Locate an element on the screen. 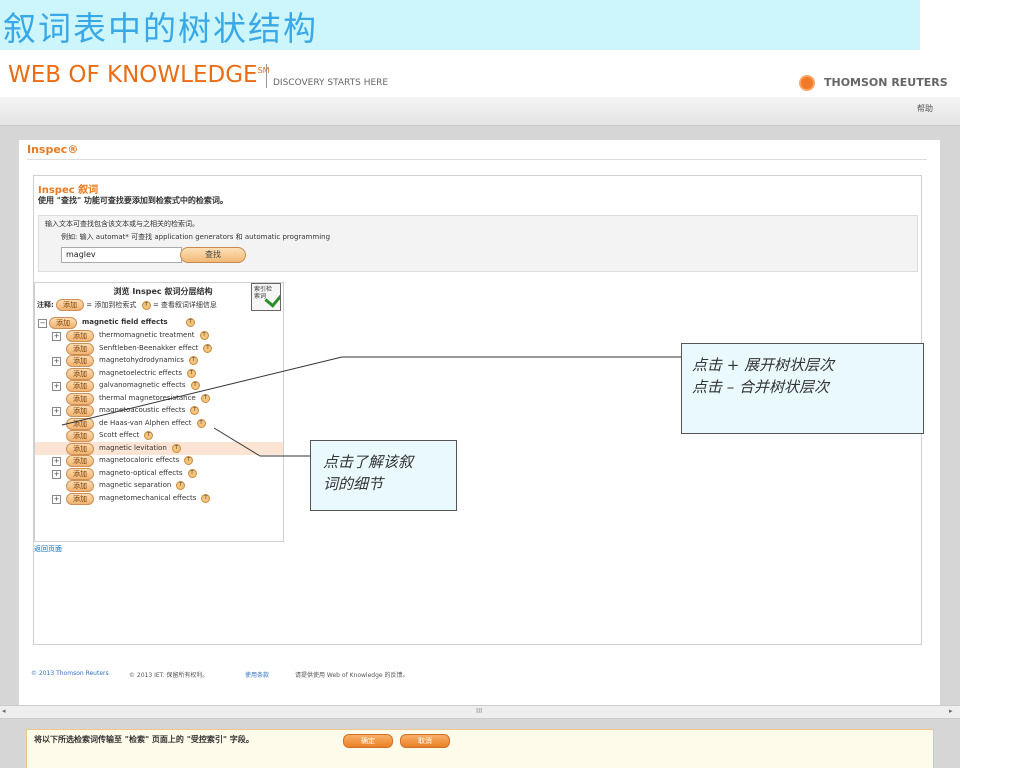 This screenshot has height=768, width=1024. expand-collapse-callout: 点击 + 展开树状层次 点击 – 合并树状层次 is located at coordinates (802, 388).